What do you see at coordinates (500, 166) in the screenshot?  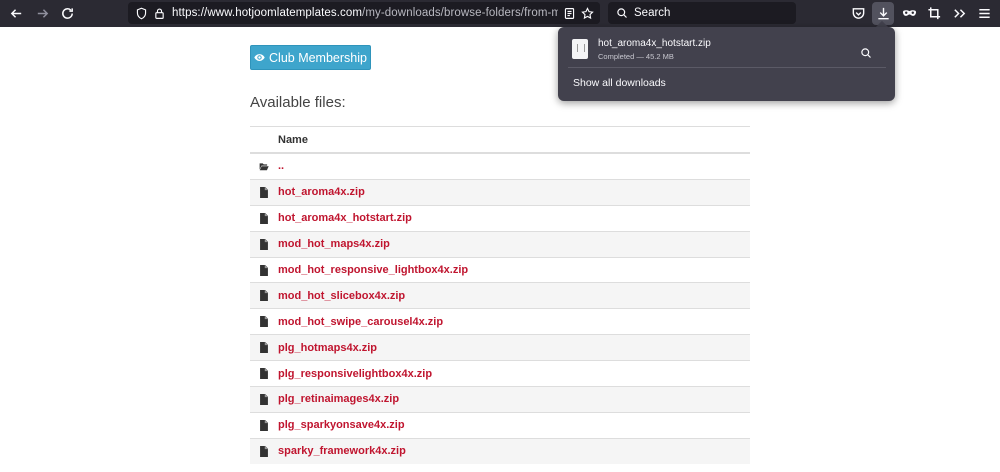 I see `table-row: ..` at bounding box center [500, 166].